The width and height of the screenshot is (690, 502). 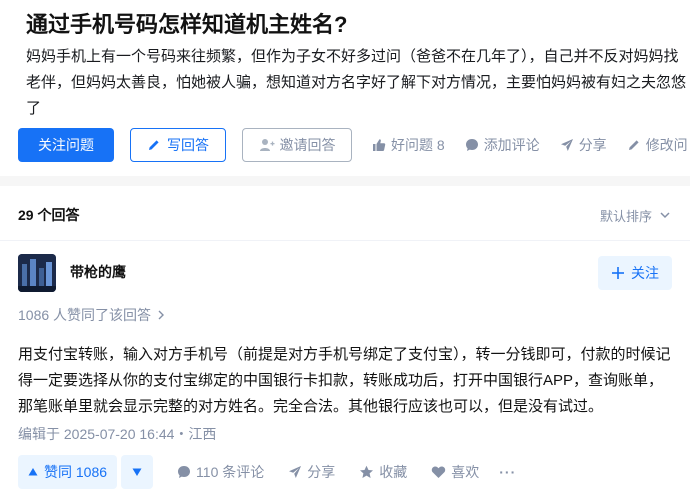 I want to click on plus-icon, so click(x=618, y=273).